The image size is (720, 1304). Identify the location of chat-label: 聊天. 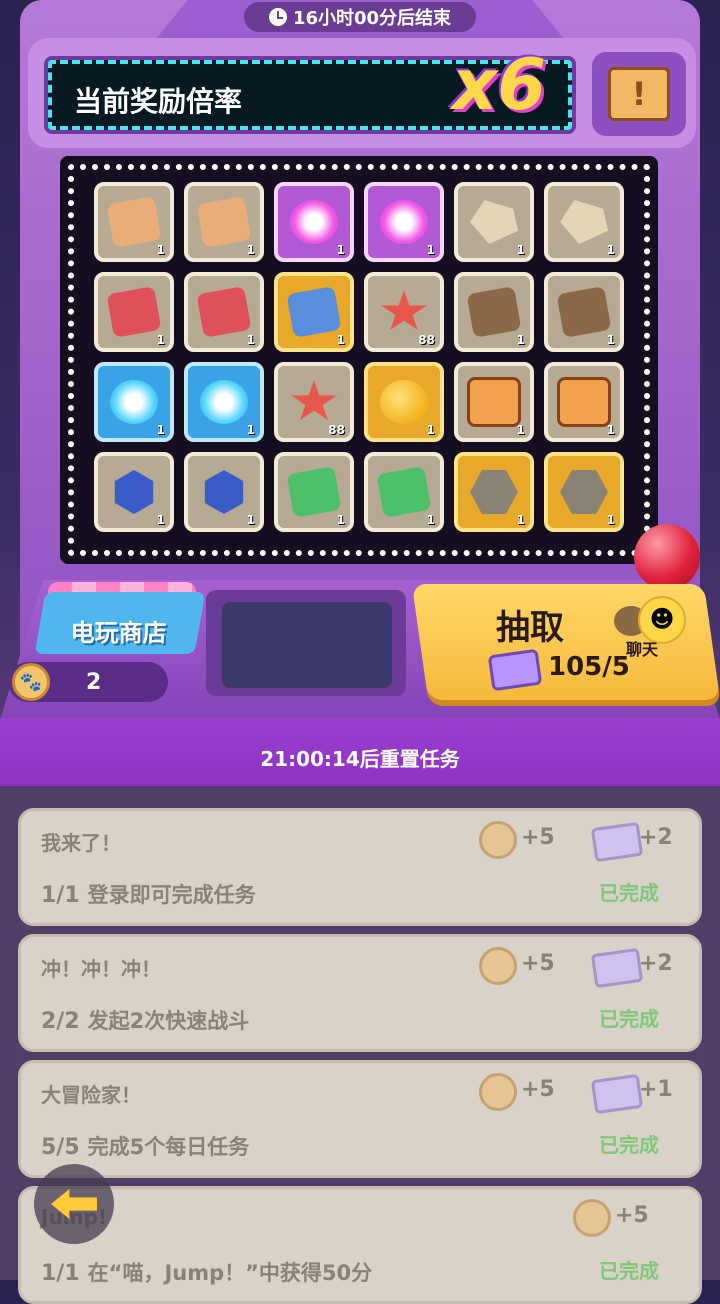
(642, 648).